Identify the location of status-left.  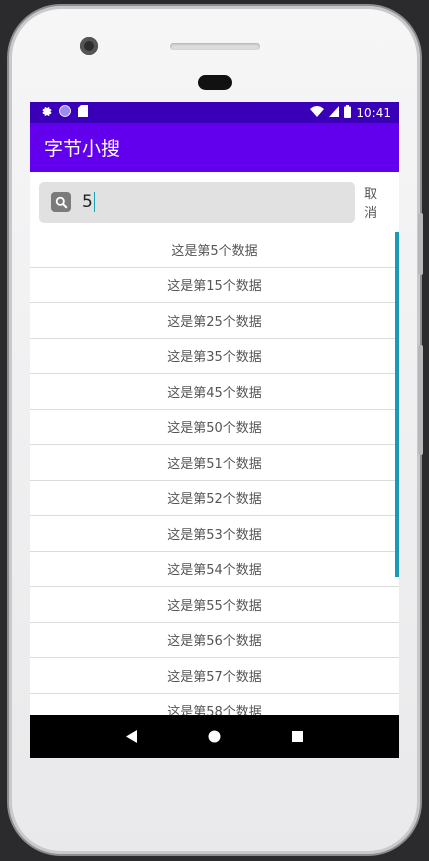
(64, 112).